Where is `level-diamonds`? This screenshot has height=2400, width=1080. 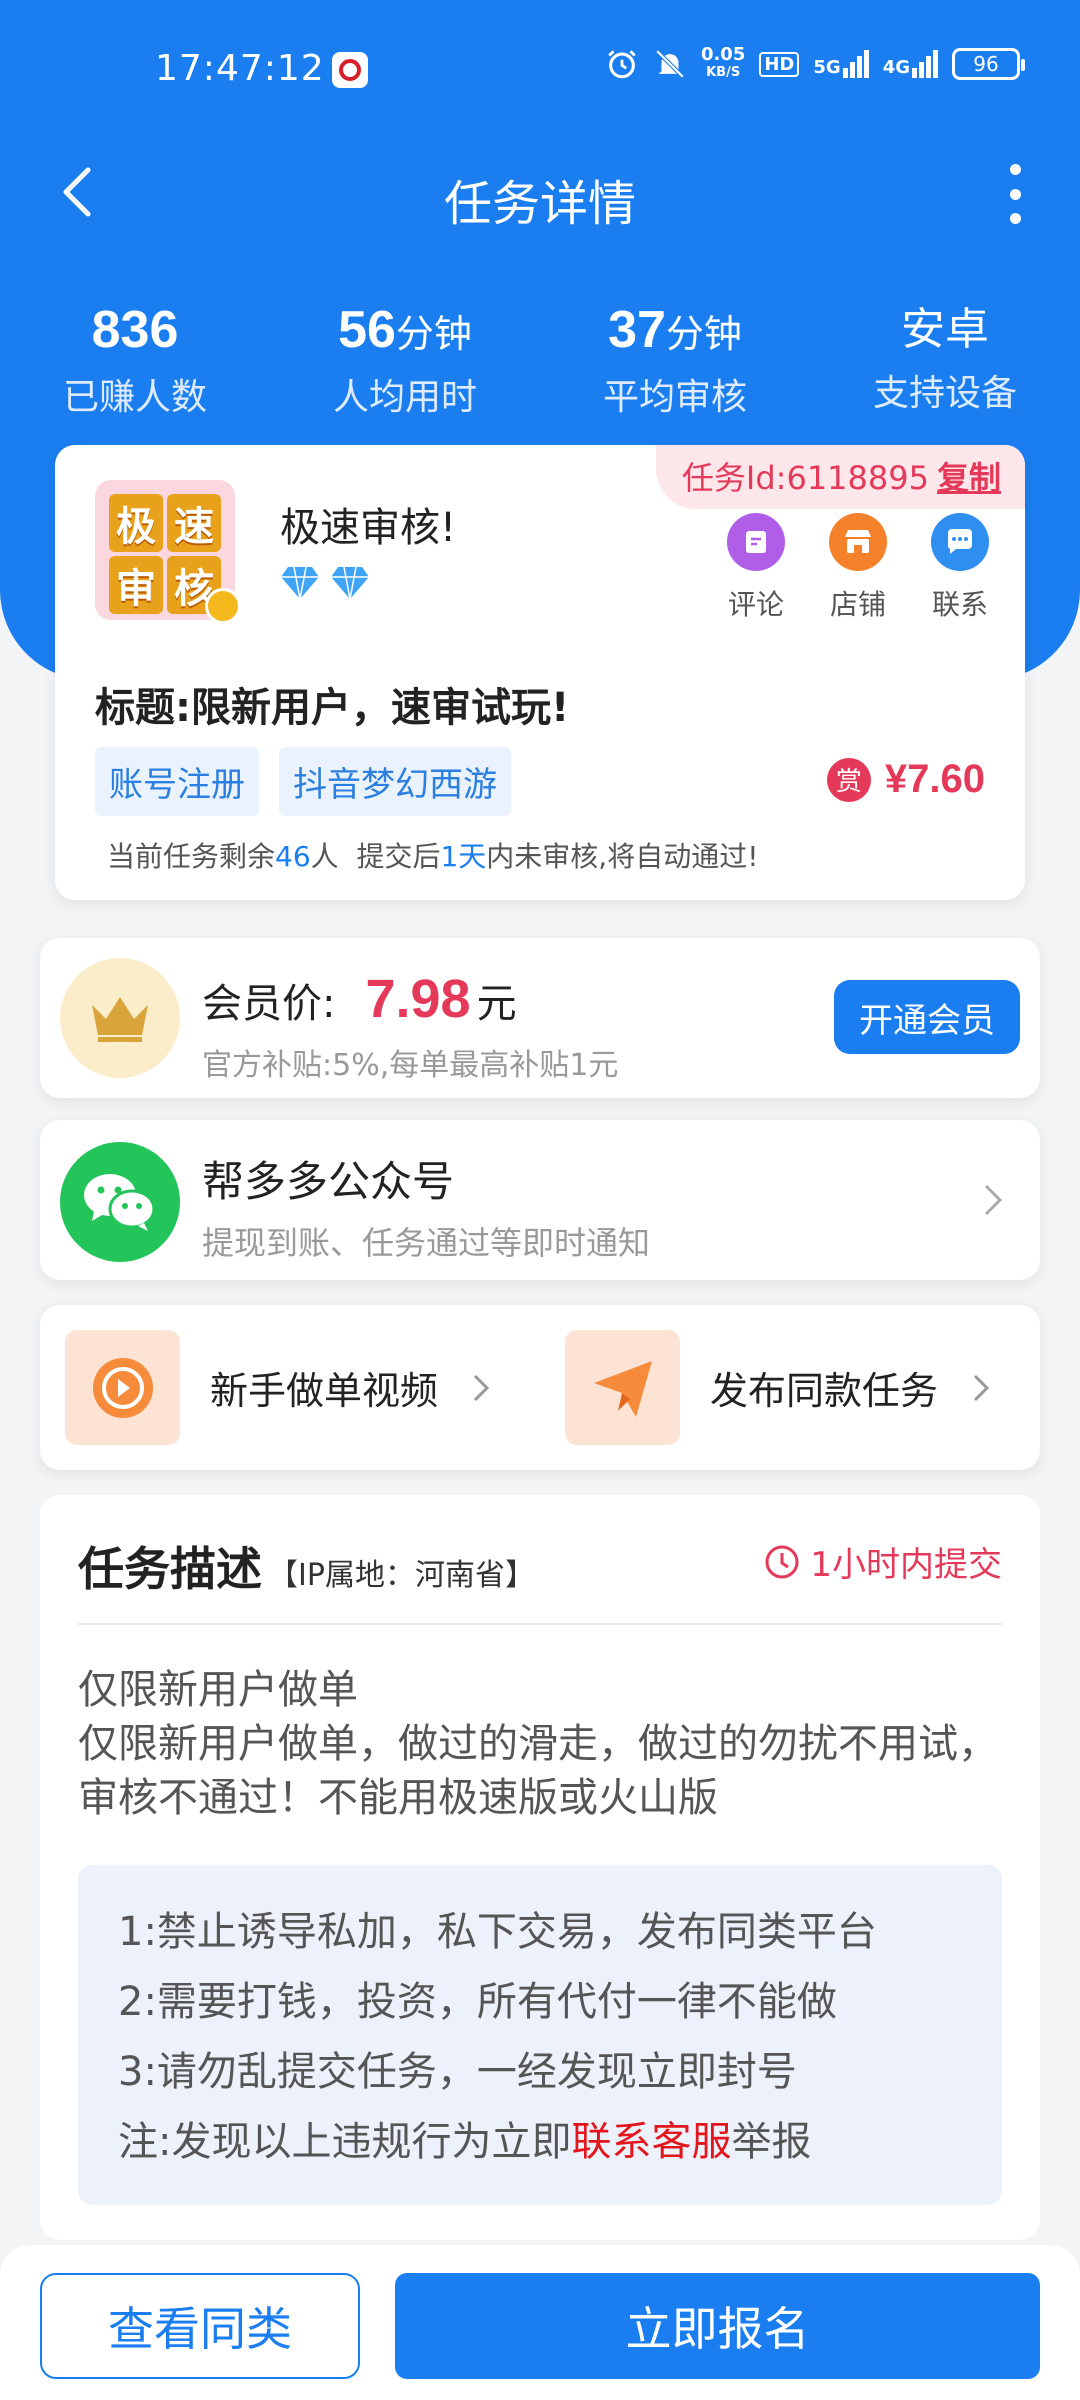 level-diamonds is located at coordinates (325, 583).